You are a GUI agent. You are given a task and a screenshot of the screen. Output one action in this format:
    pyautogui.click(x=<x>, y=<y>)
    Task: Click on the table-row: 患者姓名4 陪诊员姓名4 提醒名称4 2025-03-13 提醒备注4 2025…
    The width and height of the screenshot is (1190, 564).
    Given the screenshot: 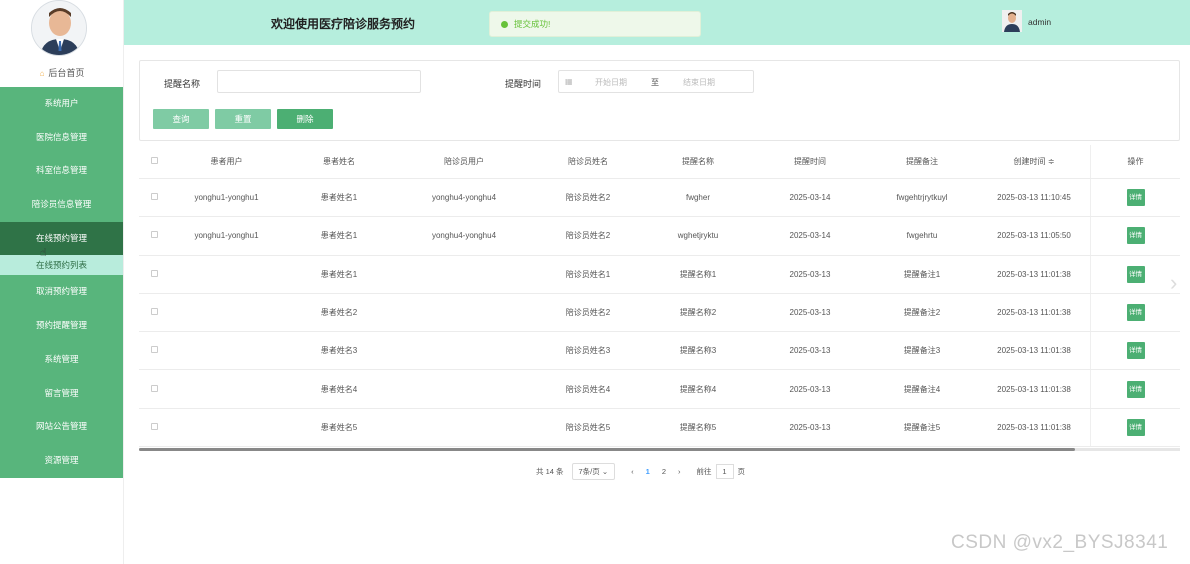 What is the action you would take?
    pyautogui.click(x=659, y=389)
    